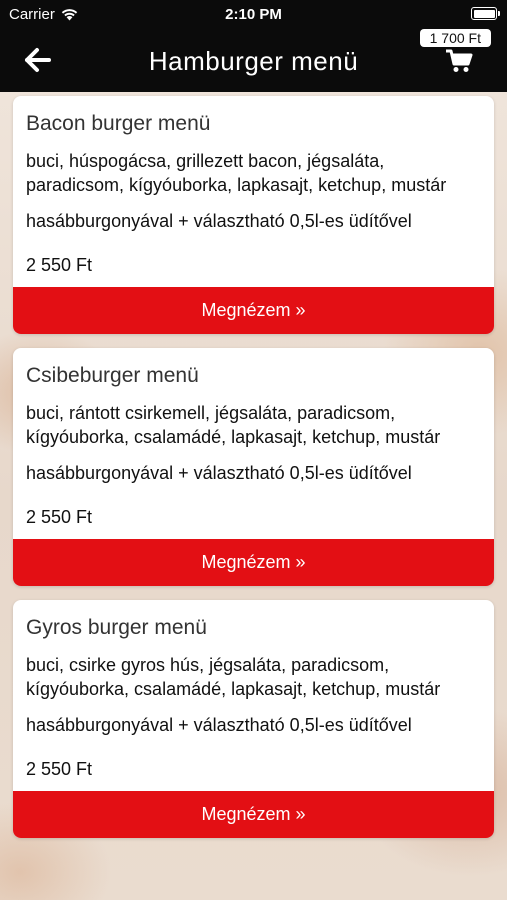 This screenshot has width=507, height=900. What do you see at coordinates (112, 375) in the screenshot?
I see `menu-item-title: Csibeburger menü` at bounding box center [112, 375].